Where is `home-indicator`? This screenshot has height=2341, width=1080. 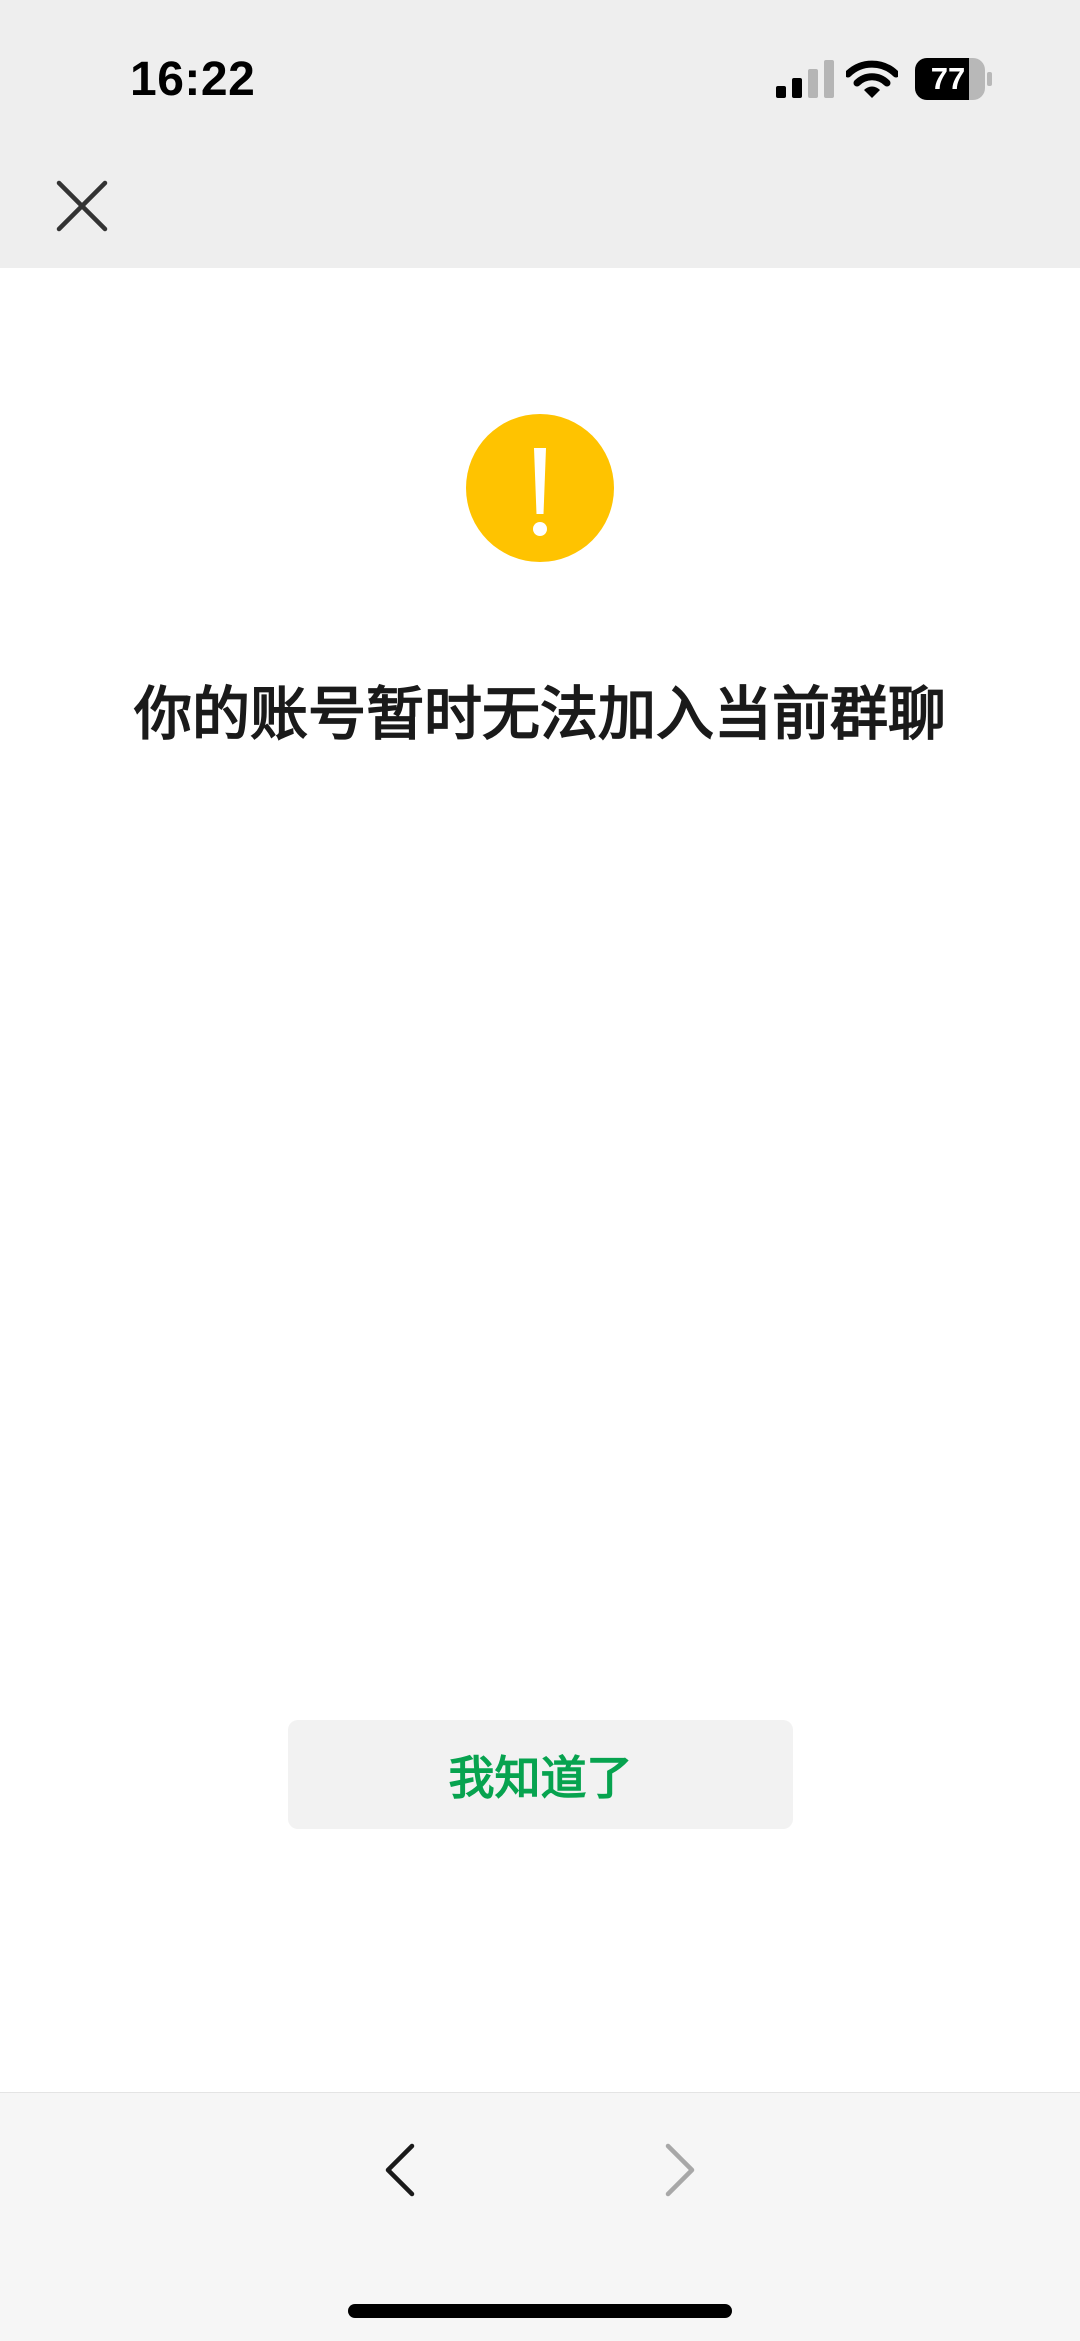 home-indicator is located at coordinates (540, 2311).